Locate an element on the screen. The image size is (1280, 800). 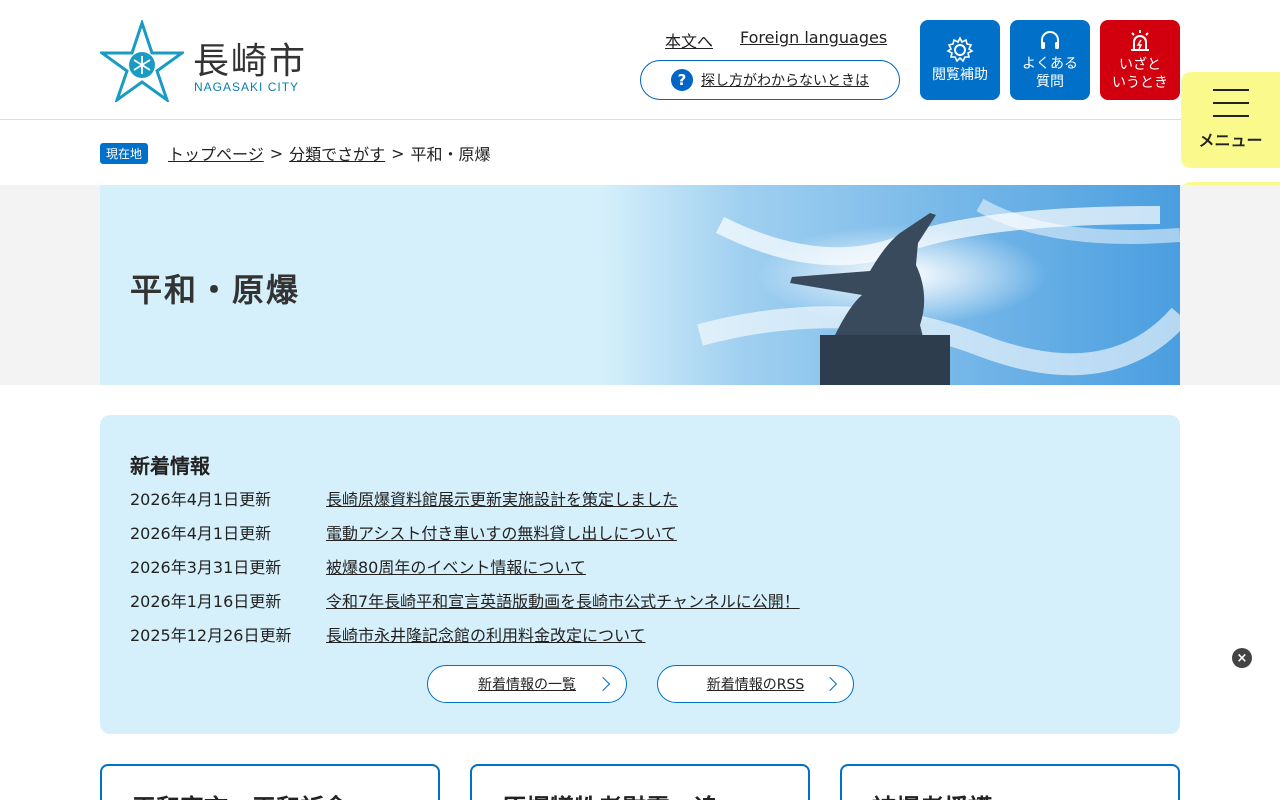
news-rss-label: 新着情報のRSS is located at coordinates (755, 685).